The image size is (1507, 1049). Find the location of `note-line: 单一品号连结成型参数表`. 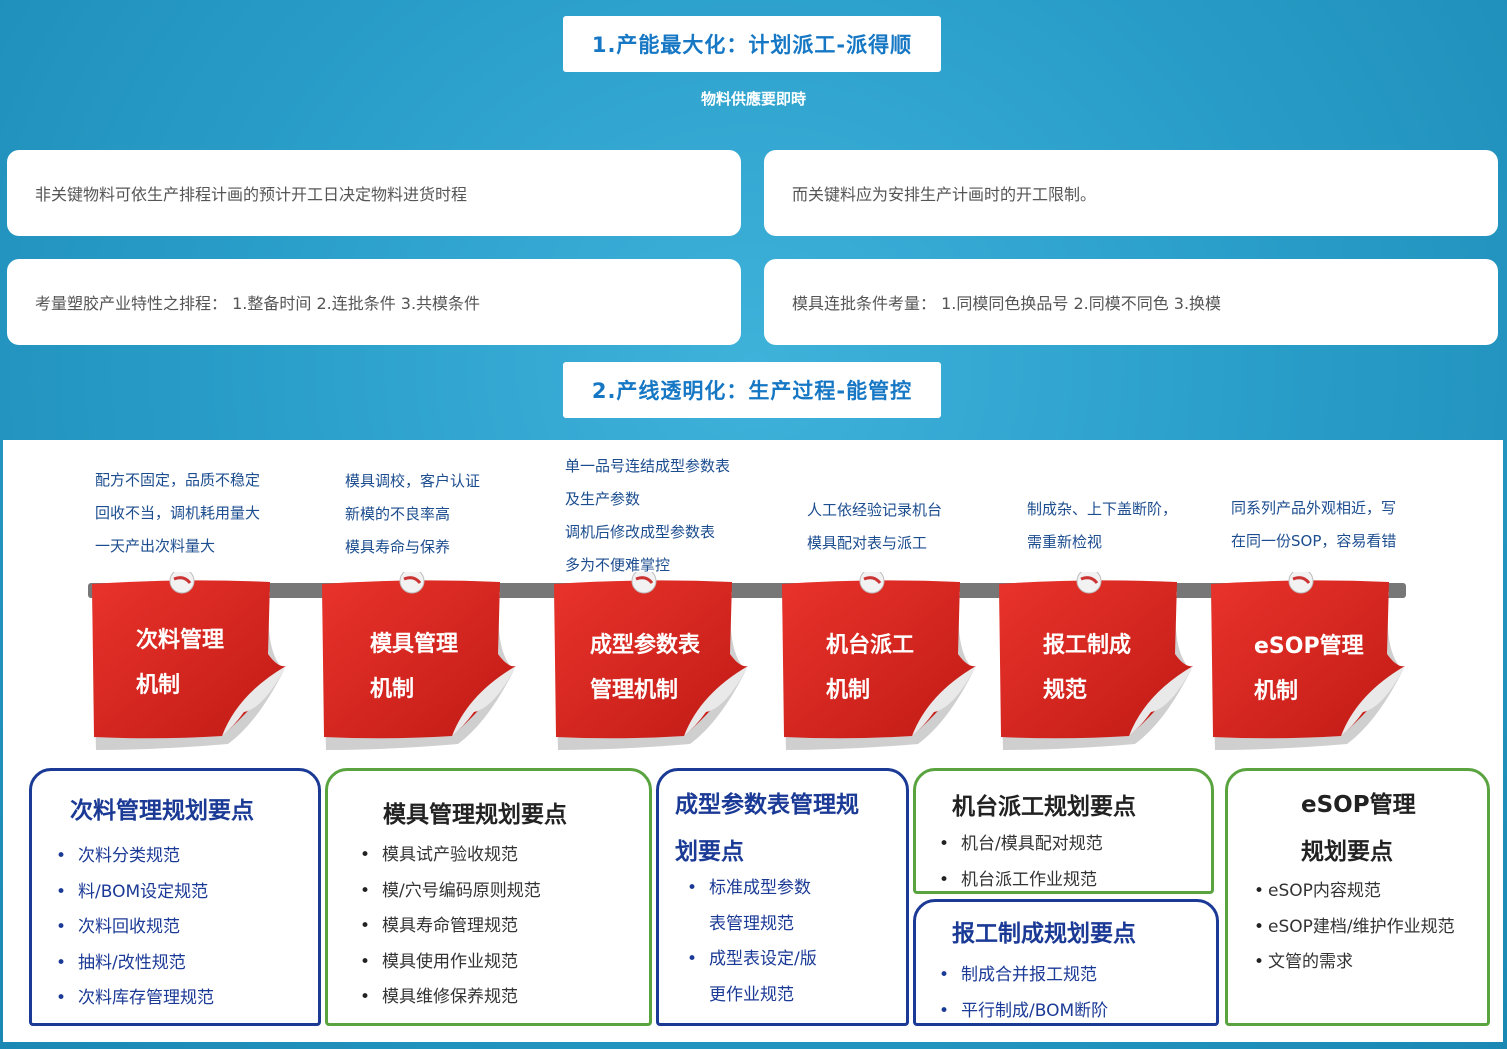

note-line: 单一品号连结成型参数表 is located at coordinates (648, 466).